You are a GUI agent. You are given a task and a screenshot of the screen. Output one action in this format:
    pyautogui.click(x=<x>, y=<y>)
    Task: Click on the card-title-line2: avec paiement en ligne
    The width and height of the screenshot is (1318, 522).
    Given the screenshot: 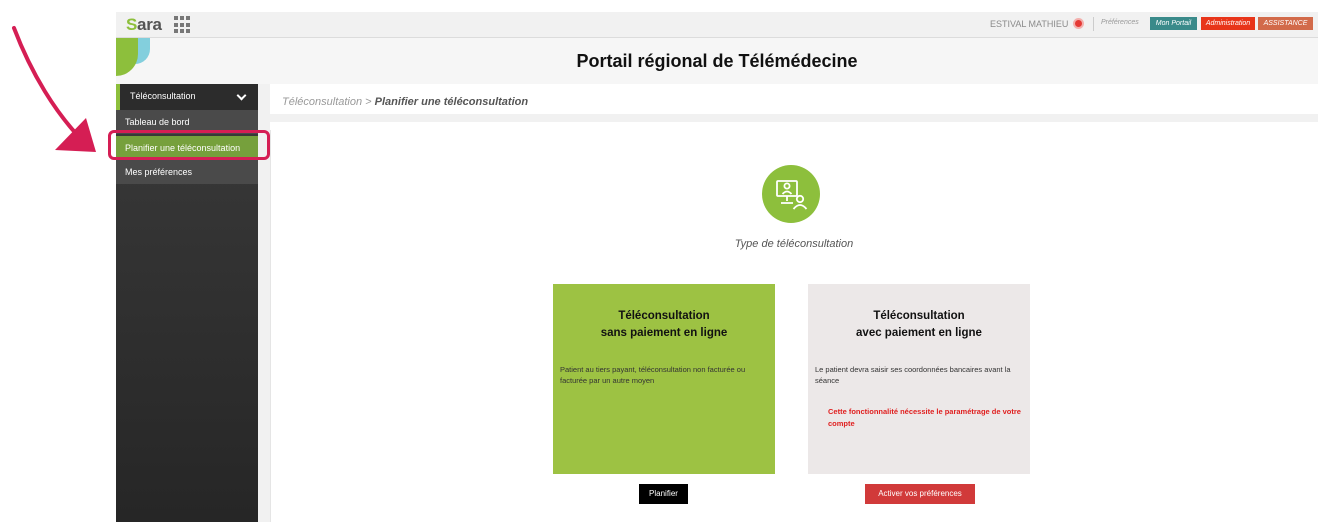 What is the action you would take?
    pyautogui.click(x=919, y=333)
    